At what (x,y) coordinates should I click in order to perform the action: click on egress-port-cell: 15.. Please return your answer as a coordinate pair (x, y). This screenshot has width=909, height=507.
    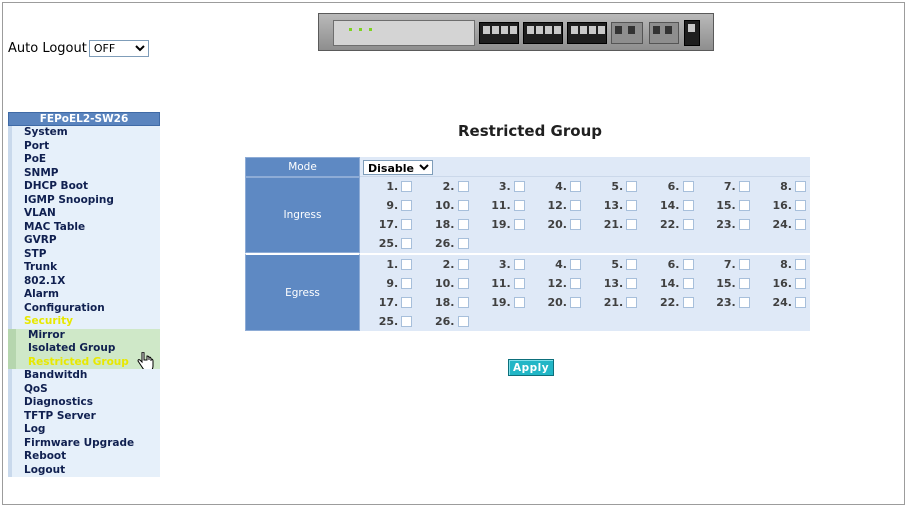
    Looking at the image, I should click on (726, 283).